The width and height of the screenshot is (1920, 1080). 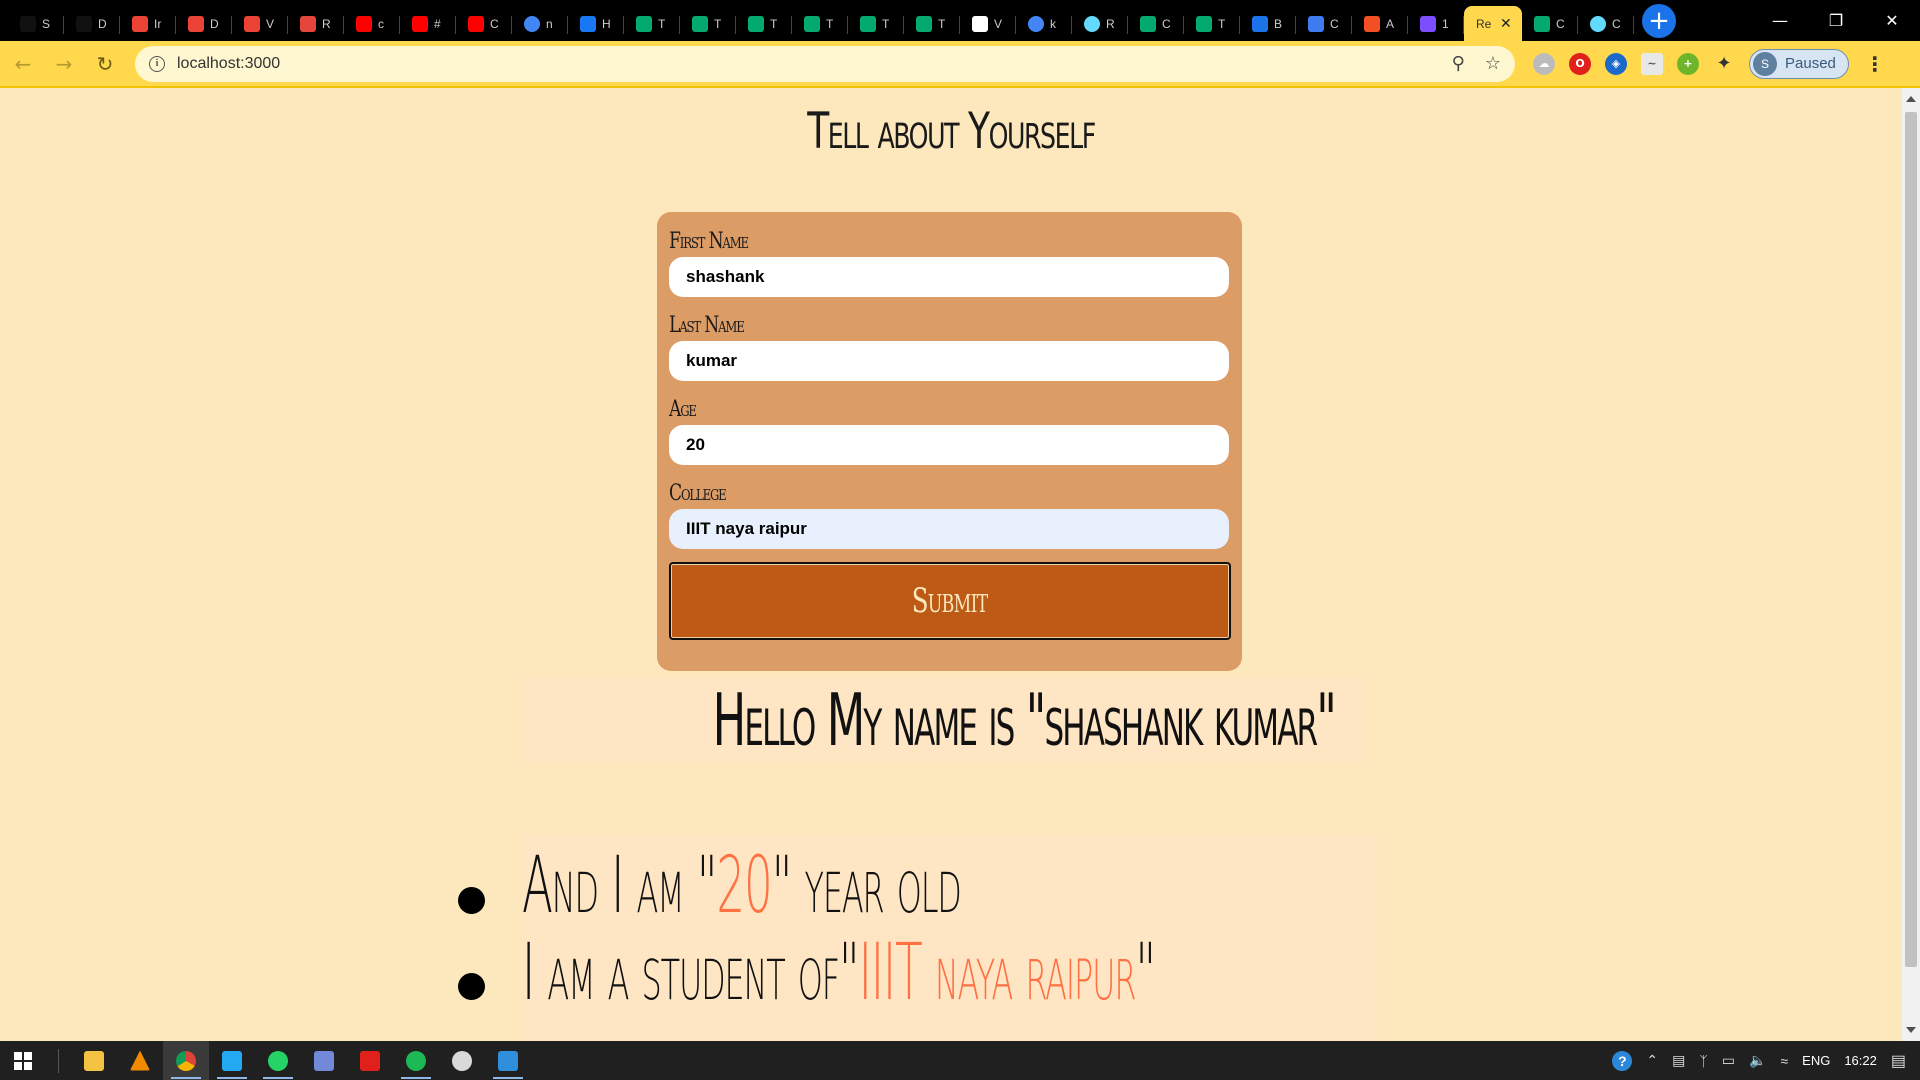 What do you see at coordinates (698, 493) in the screenshot?
I see `college-label: College` at bounding box center [698, 493].